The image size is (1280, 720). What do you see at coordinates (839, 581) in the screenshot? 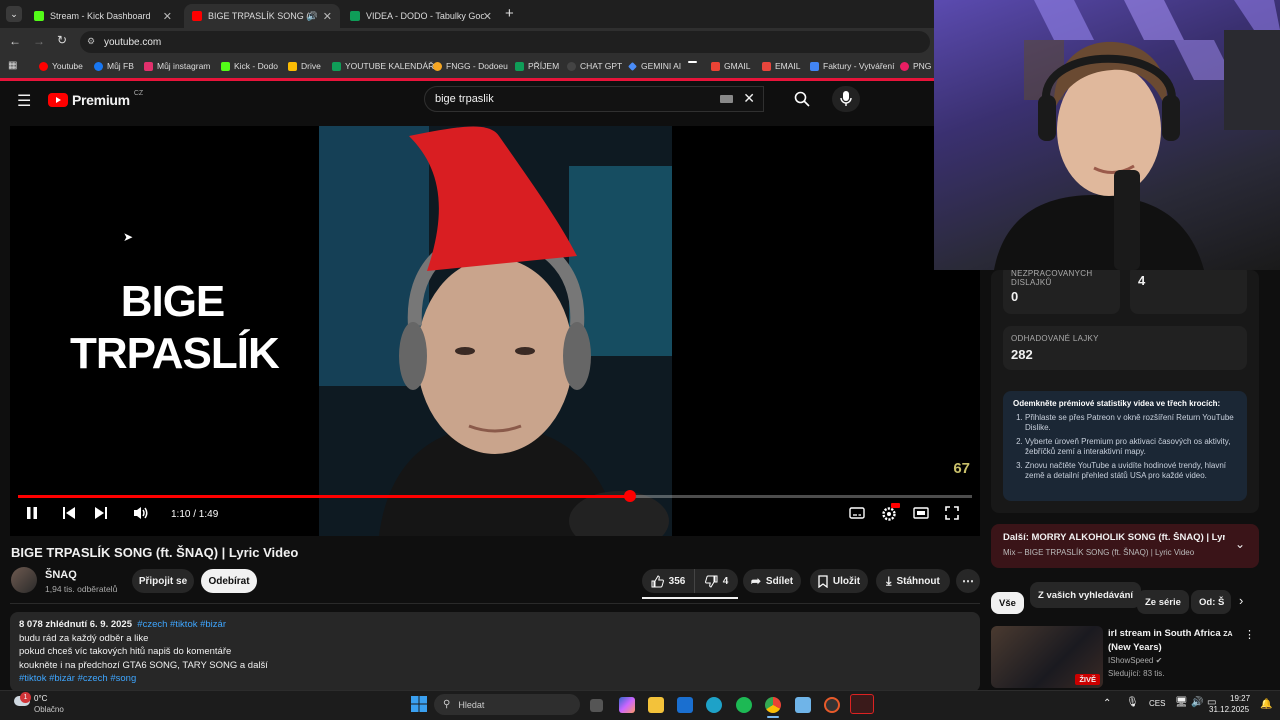
I see `save-button: Uložit` at bounding box center [839, 581].